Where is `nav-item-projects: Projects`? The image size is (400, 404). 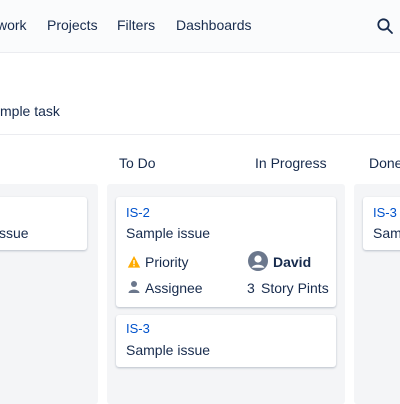
nav-item-projects: Projects is located at coordinates (72, 25).